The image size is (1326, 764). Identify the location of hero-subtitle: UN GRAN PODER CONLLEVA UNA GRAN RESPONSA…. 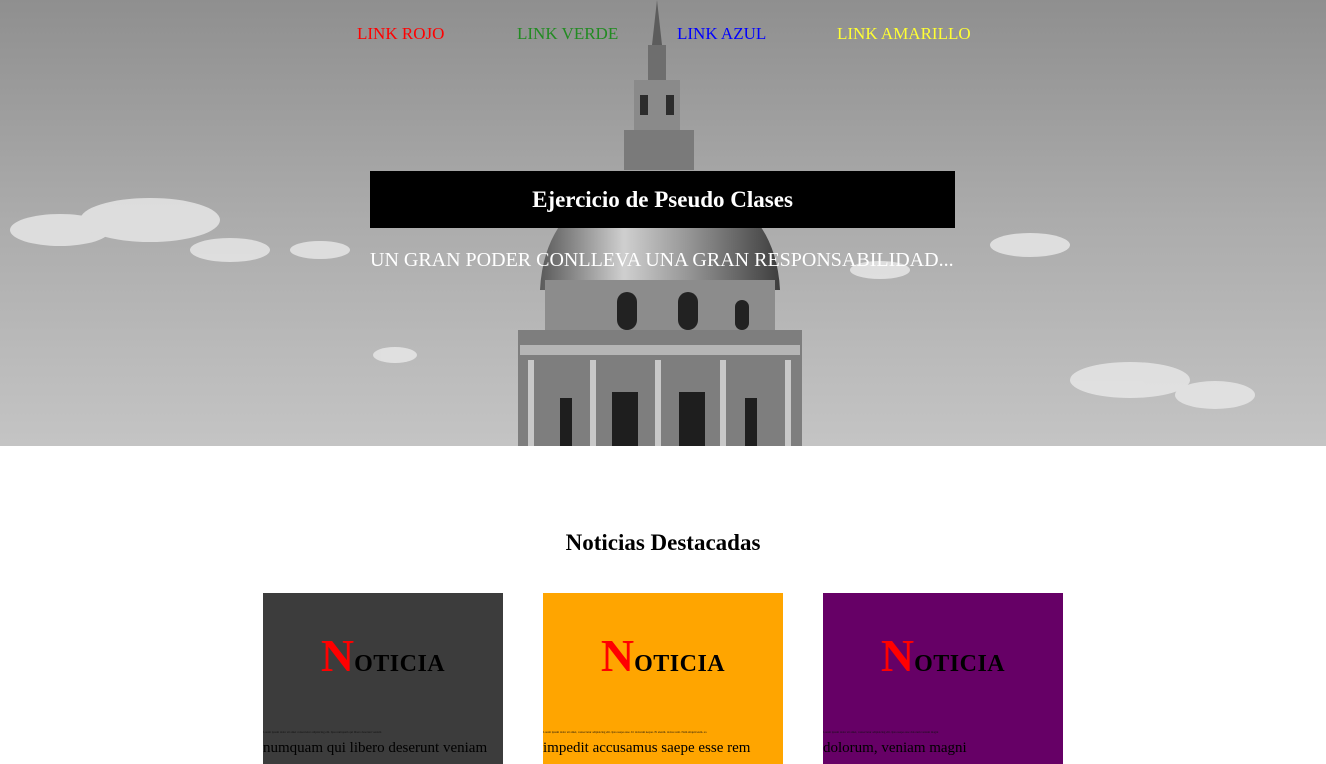
(662, 260).